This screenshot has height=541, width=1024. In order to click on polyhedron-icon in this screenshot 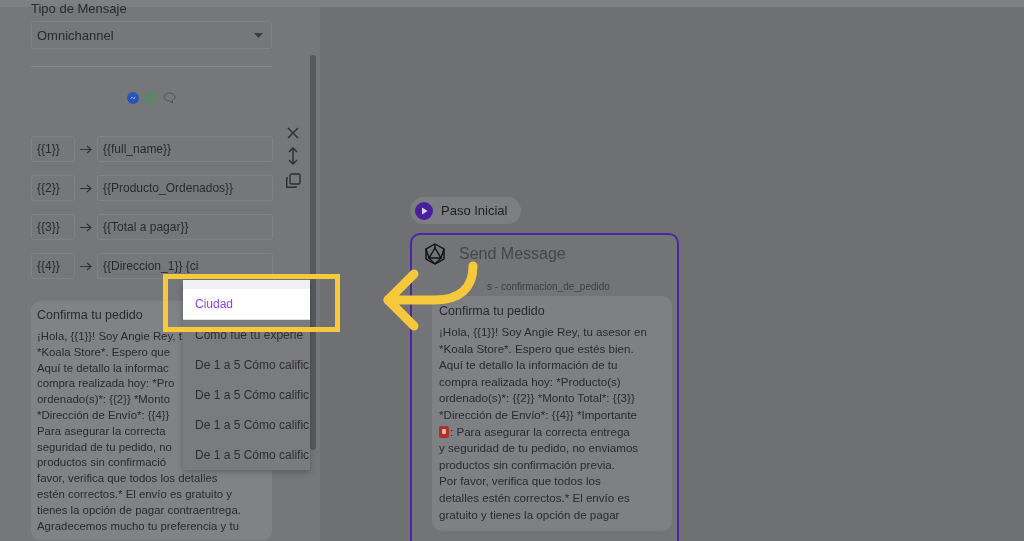, I will do `click(435, 254)`.